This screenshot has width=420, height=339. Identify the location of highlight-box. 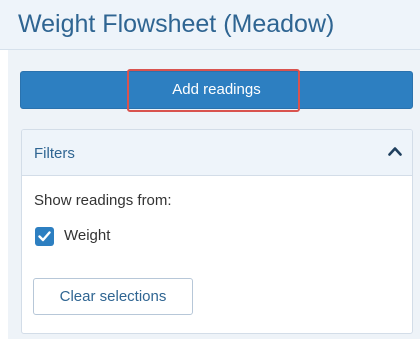
(213, 90).